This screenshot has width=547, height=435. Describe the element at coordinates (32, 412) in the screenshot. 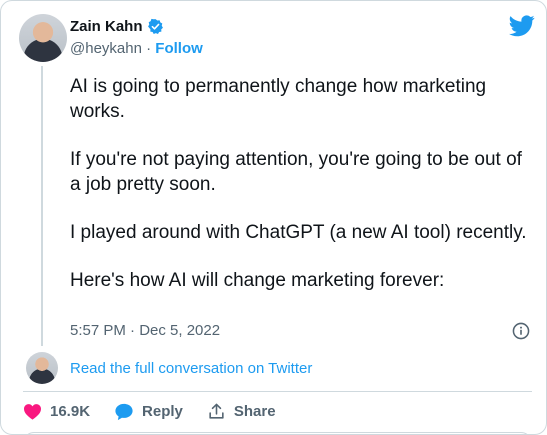

I see `heart-icon` at that location.